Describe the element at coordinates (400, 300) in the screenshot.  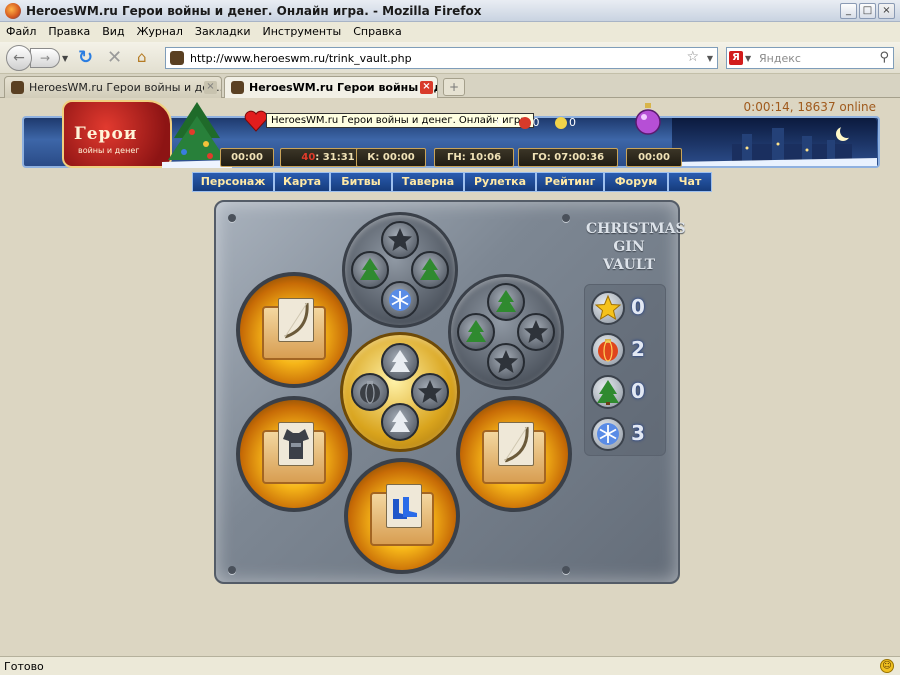
I see `slot-snowflake` at that location.